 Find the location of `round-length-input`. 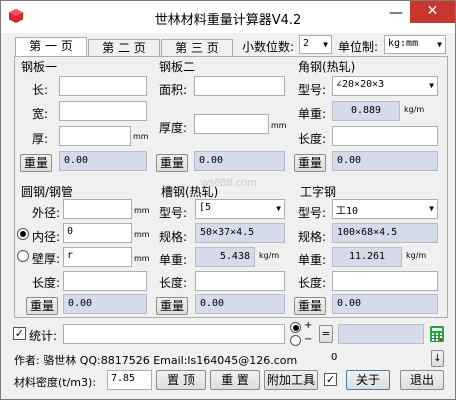

round-length-input is located at coordinates (105, 281).